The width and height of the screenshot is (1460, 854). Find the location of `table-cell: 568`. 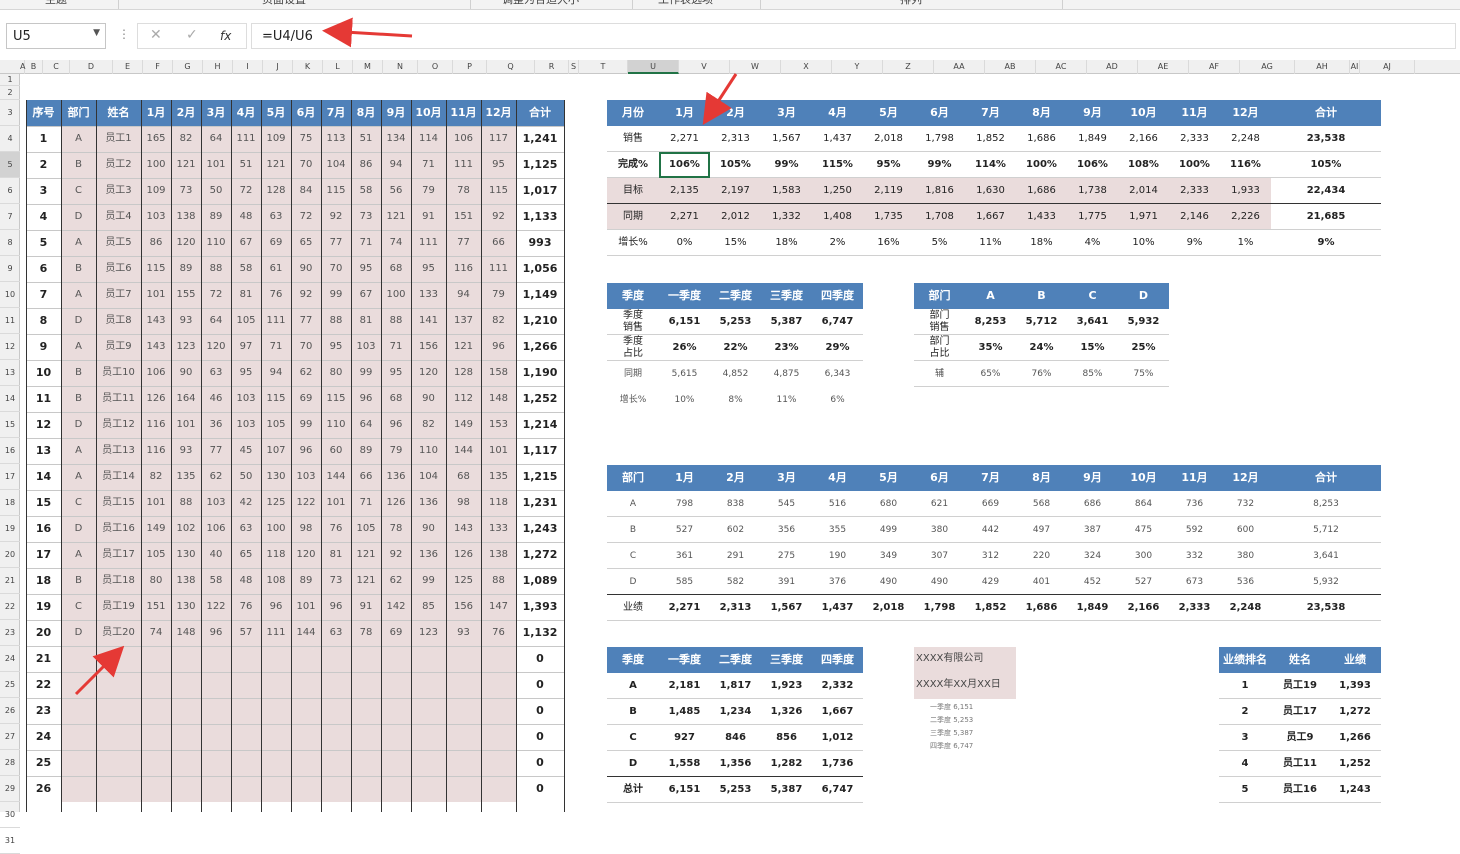

table-cell: 568 is located at coordinates (1041, 504).